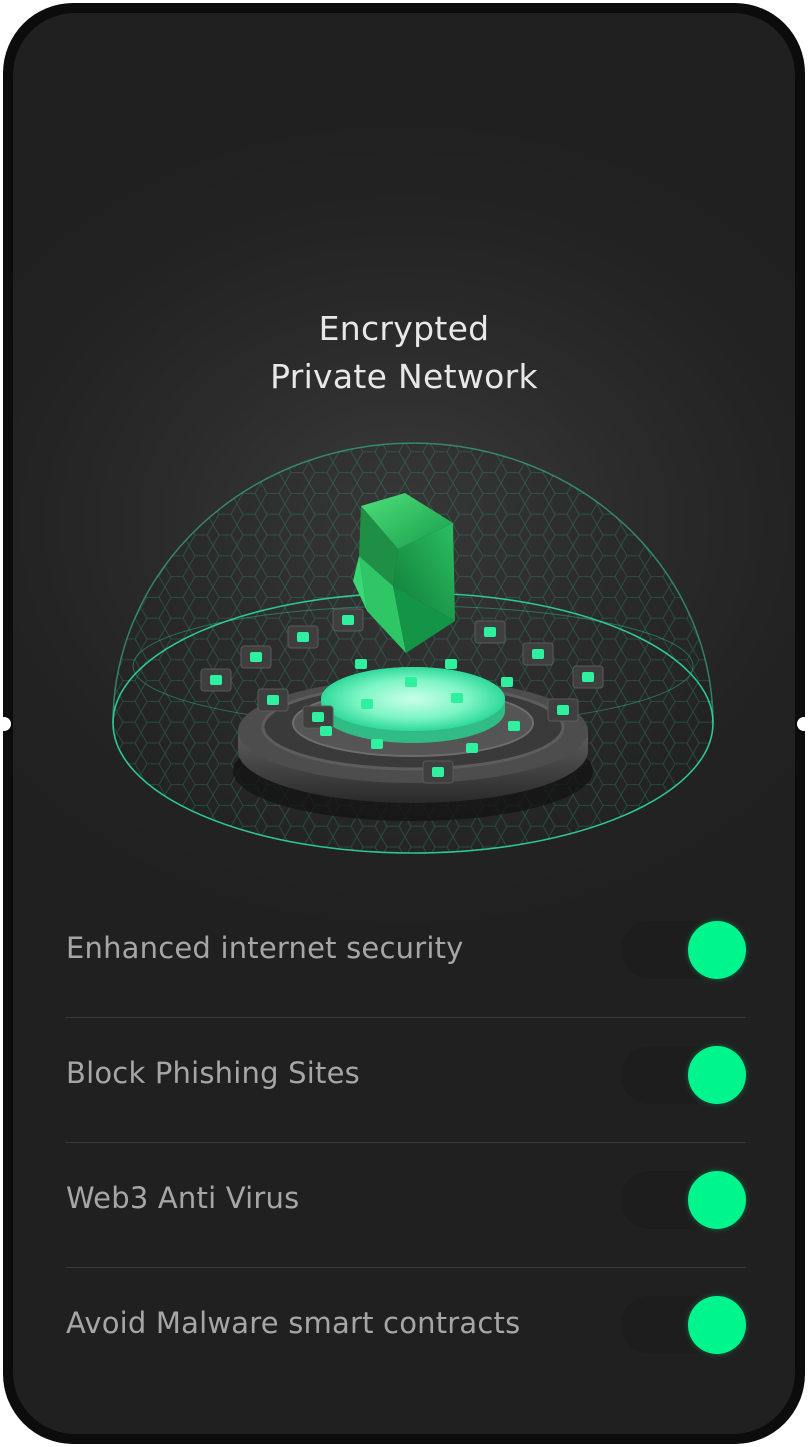 This screenshot has width=808, height=1447. I want to click on avoid-malware-toggle, so click(683, 1325).